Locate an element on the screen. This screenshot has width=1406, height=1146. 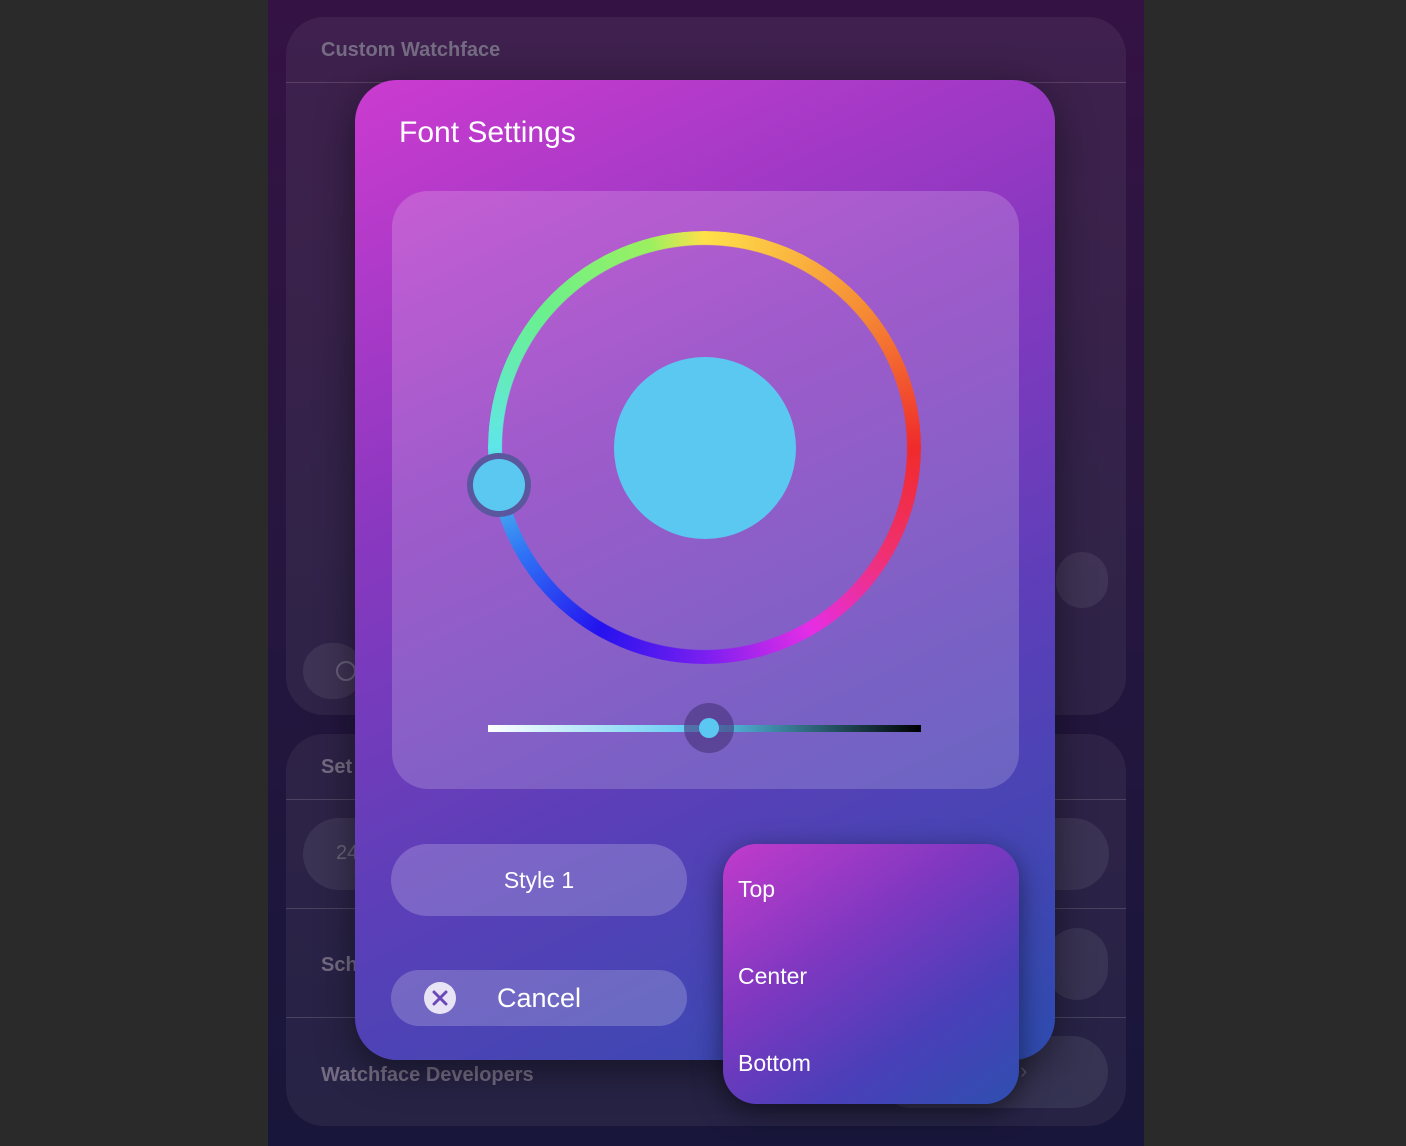
dropdown-option-bottom: Bottom is located at coordinates (774, 1063).